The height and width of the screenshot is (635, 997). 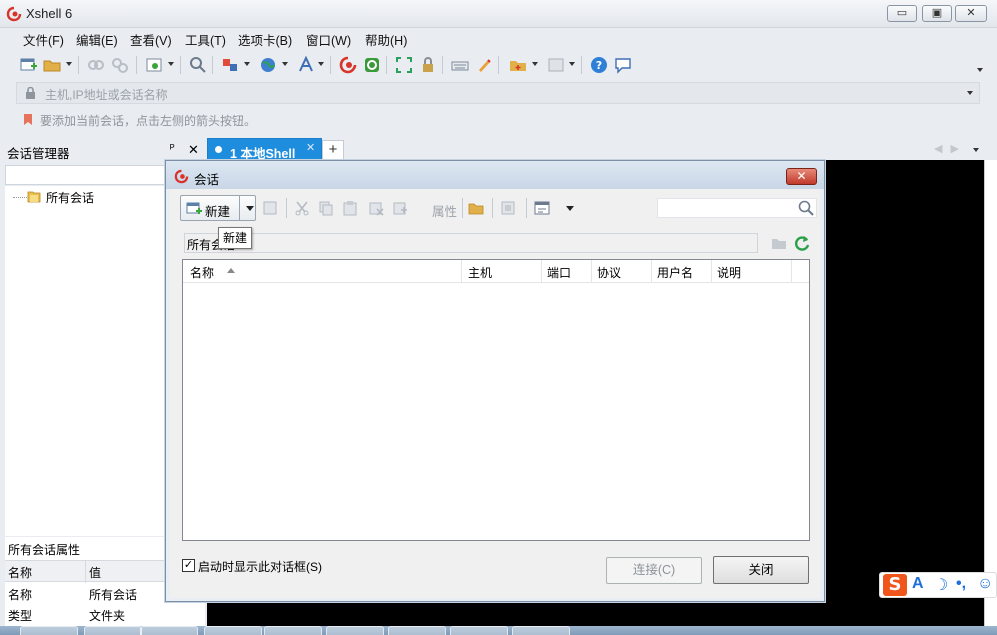 I want to click on view-dropdown-icon, so click(x=570, y=208).